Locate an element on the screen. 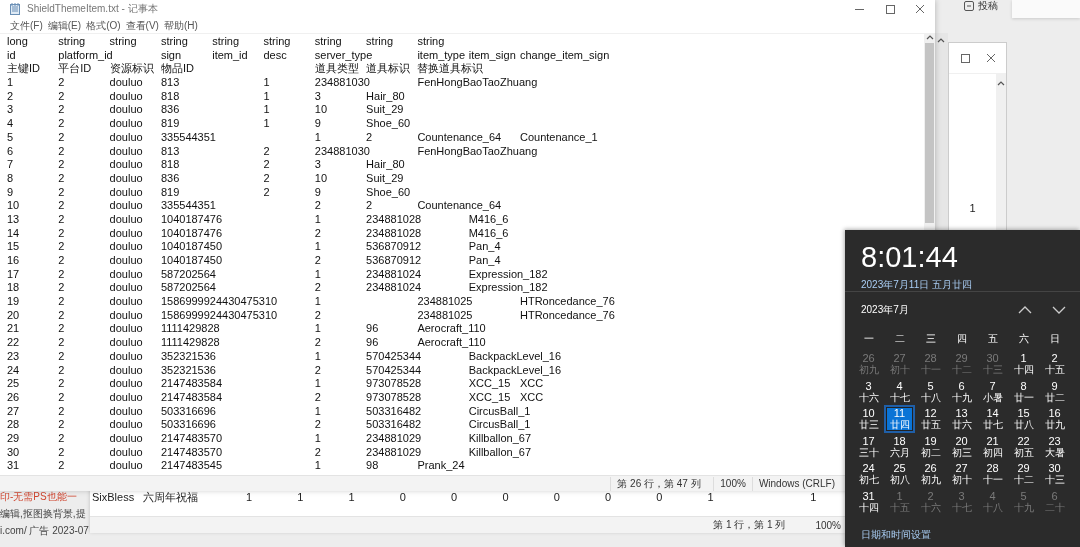 This screenshot has height=547, width=1080. calendar-day: 1 十四 is located at coordinates (1023, 364).